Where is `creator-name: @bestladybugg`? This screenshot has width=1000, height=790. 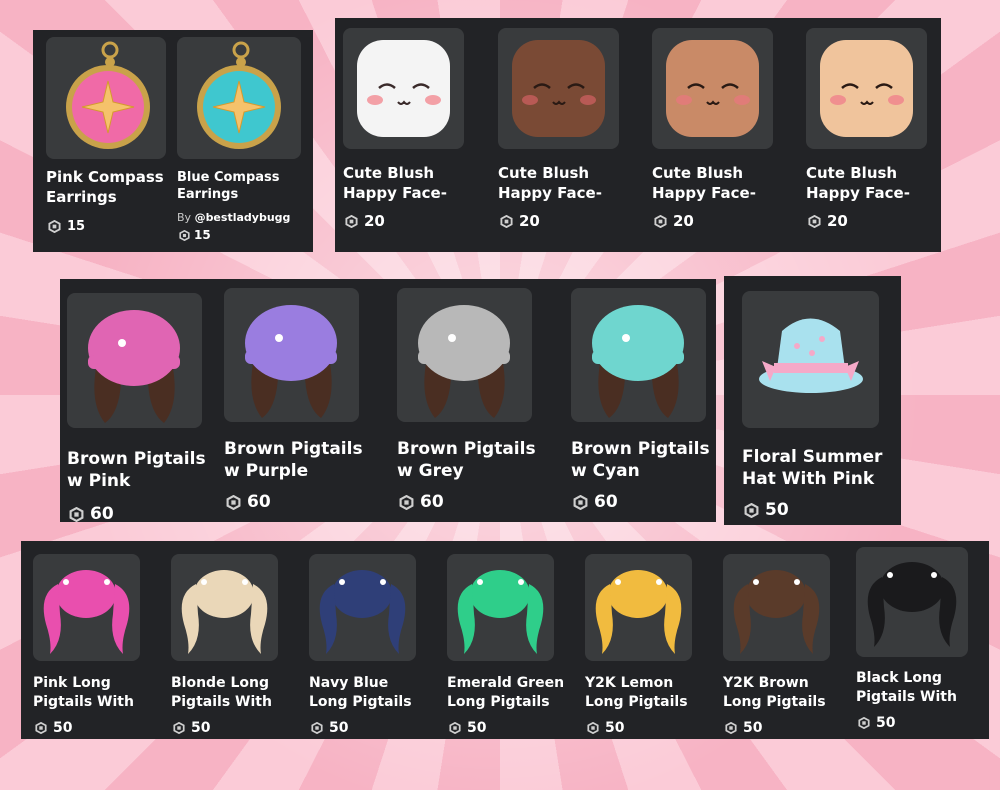
creator-name: @bestladybugg is located at coordinates (243, 217).